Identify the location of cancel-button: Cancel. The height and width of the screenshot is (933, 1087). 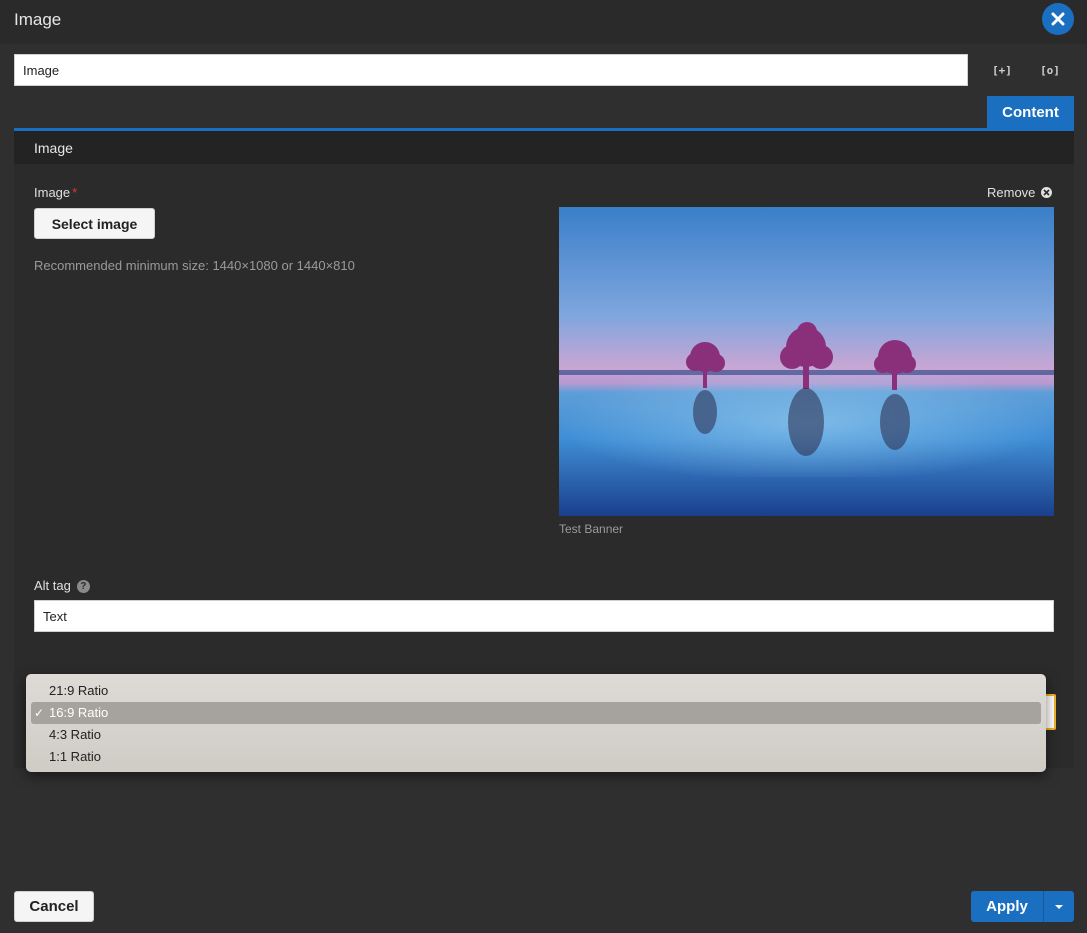
(54, 906).